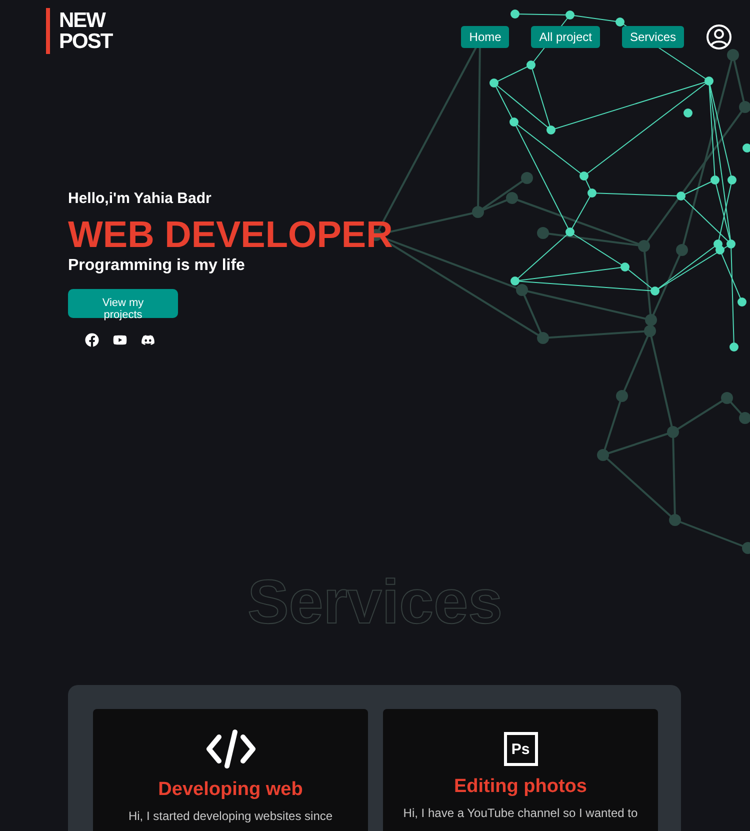 The image size is (750, 831). Describe the element at coordinates (230, 790) in the screenshot. I see `card-title: Developing web` at that location.